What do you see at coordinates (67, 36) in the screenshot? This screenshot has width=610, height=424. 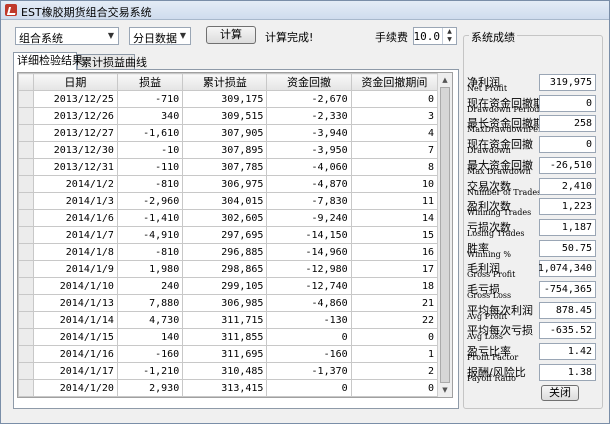 I see `system-select: 组合系统 ▼` at bounding box center [67, 36].